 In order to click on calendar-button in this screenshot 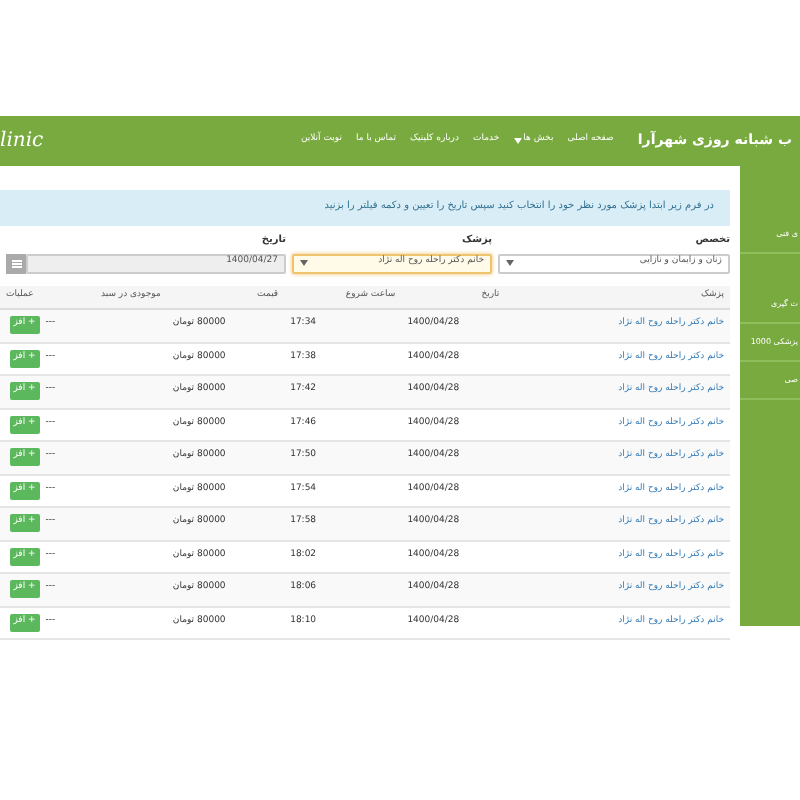, I will do `click(16, 263)`.